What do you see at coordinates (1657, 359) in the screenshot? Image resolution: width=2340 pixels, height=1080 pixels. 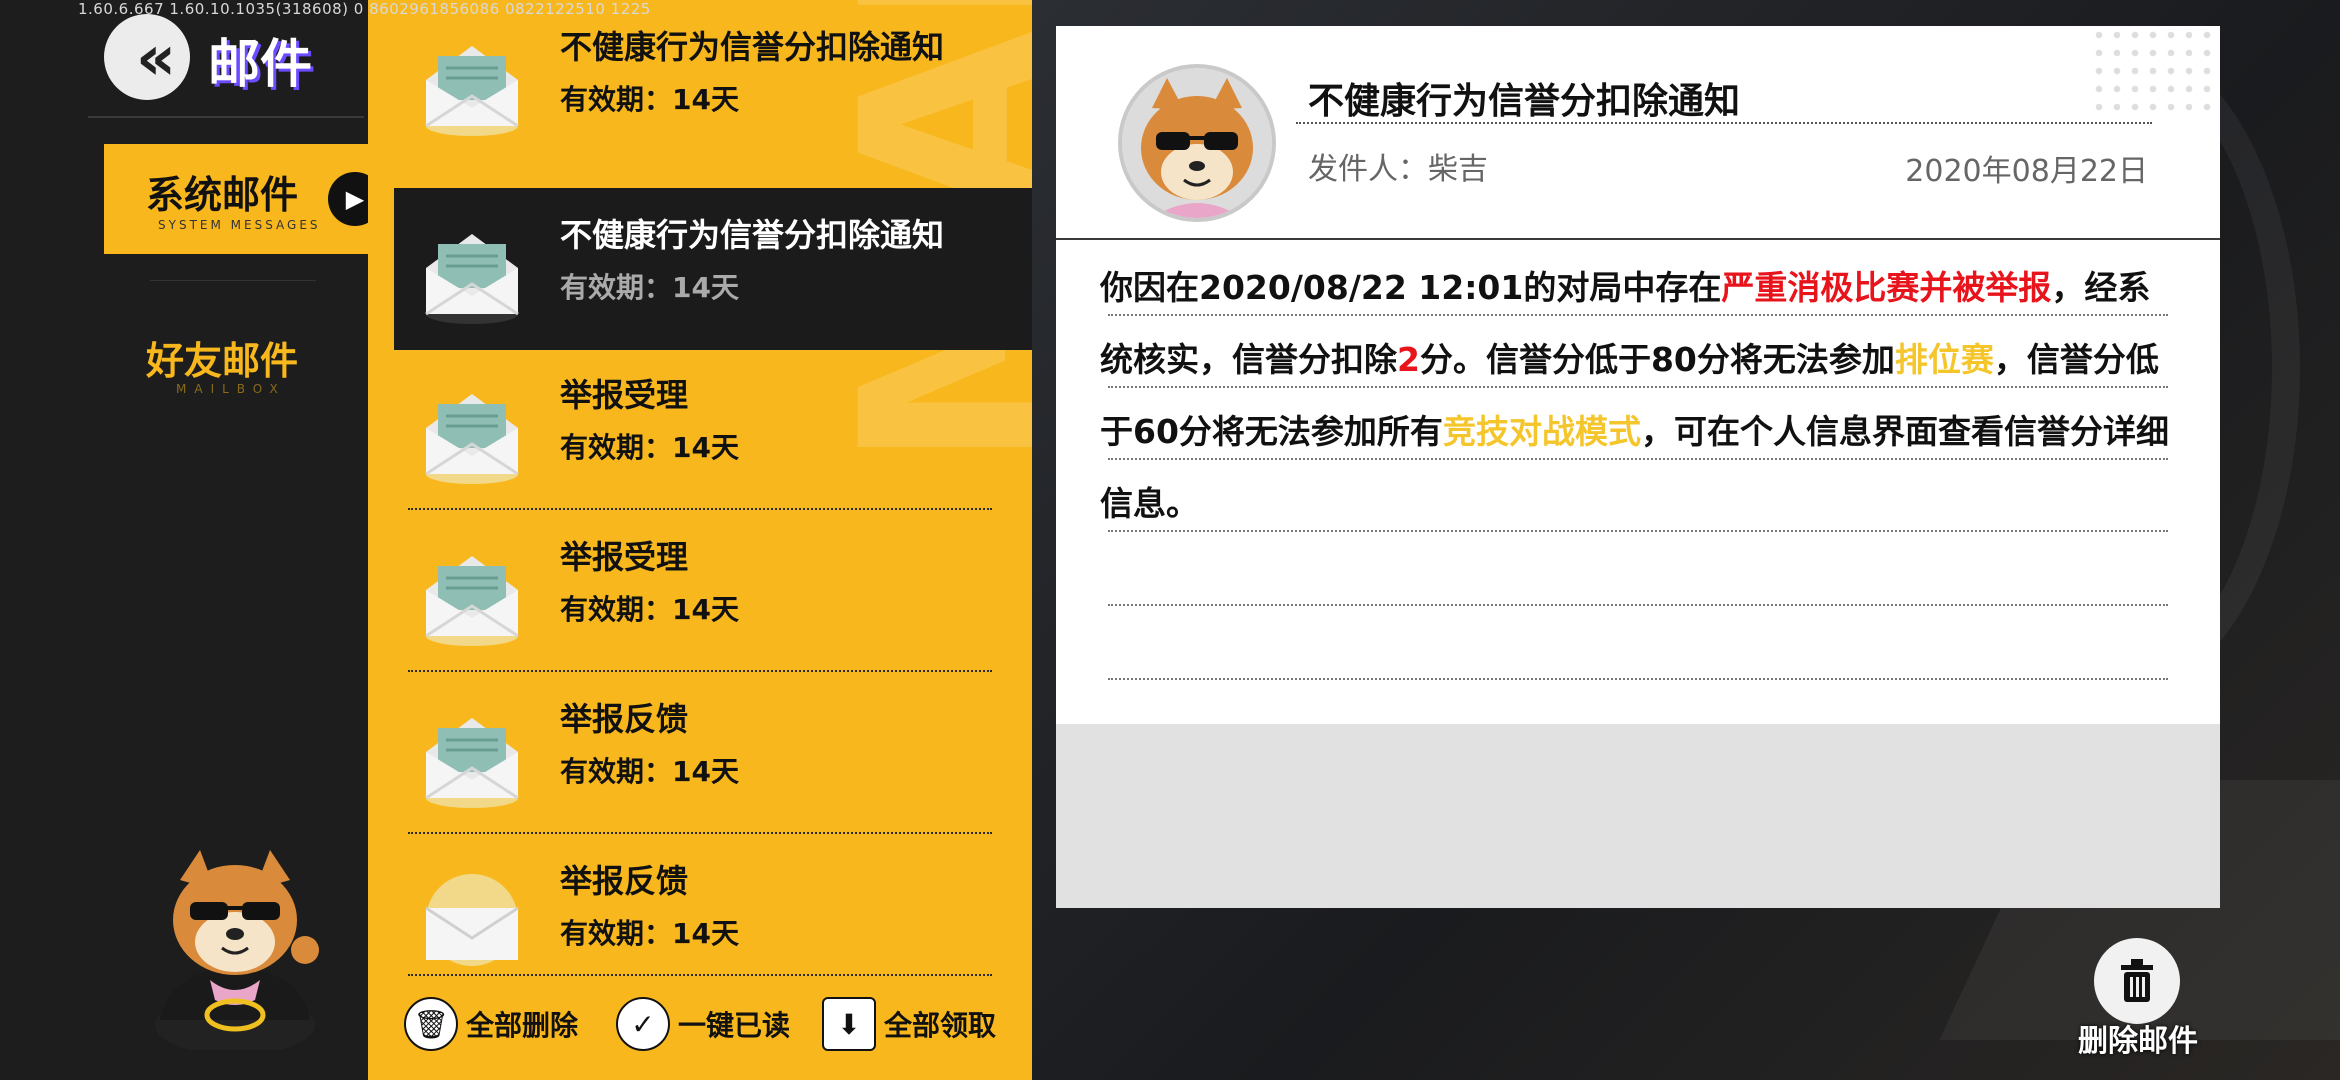 I see `body-text: 分。信誉分低于80分将无法参加` at bounding box center [1657, 359].